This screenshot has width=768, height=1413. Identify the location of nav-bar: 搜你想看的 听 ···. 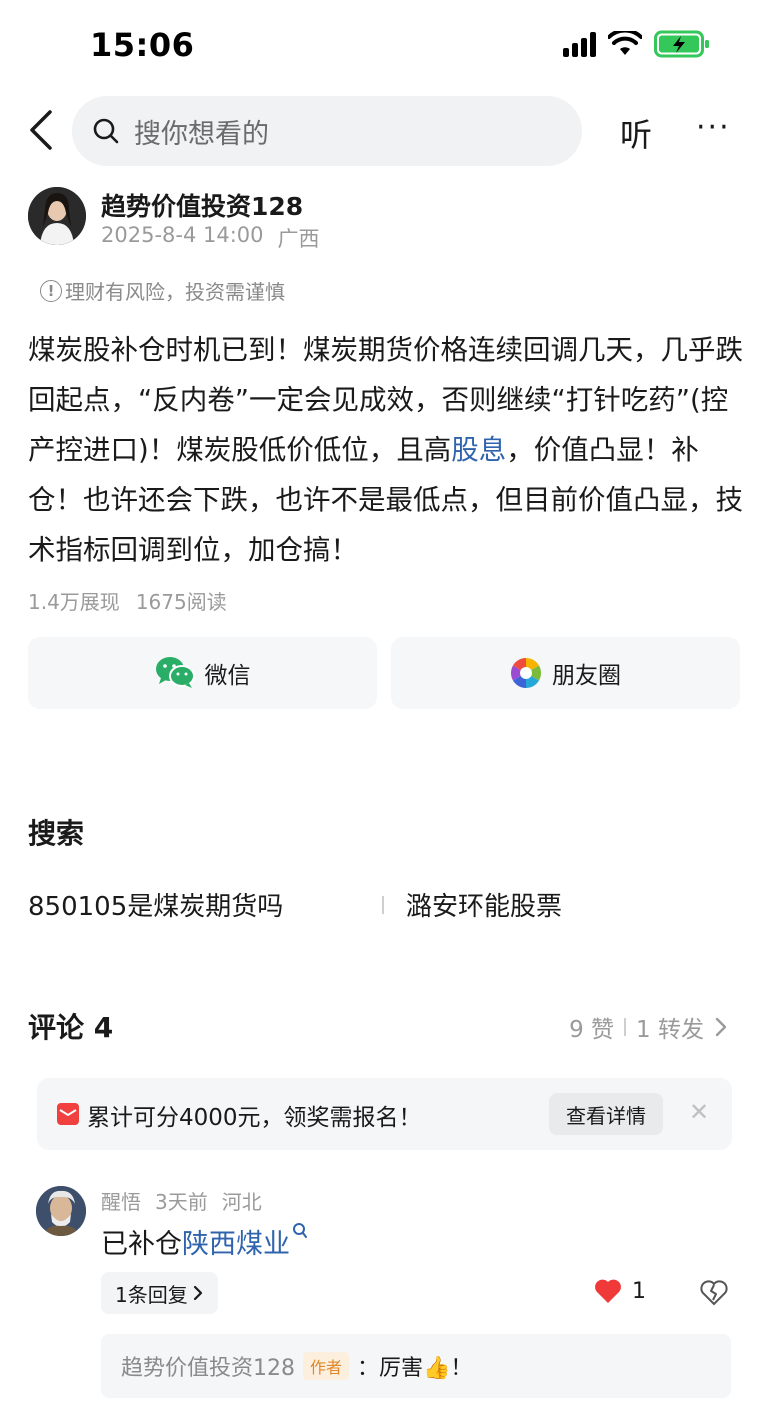
(384, 132).